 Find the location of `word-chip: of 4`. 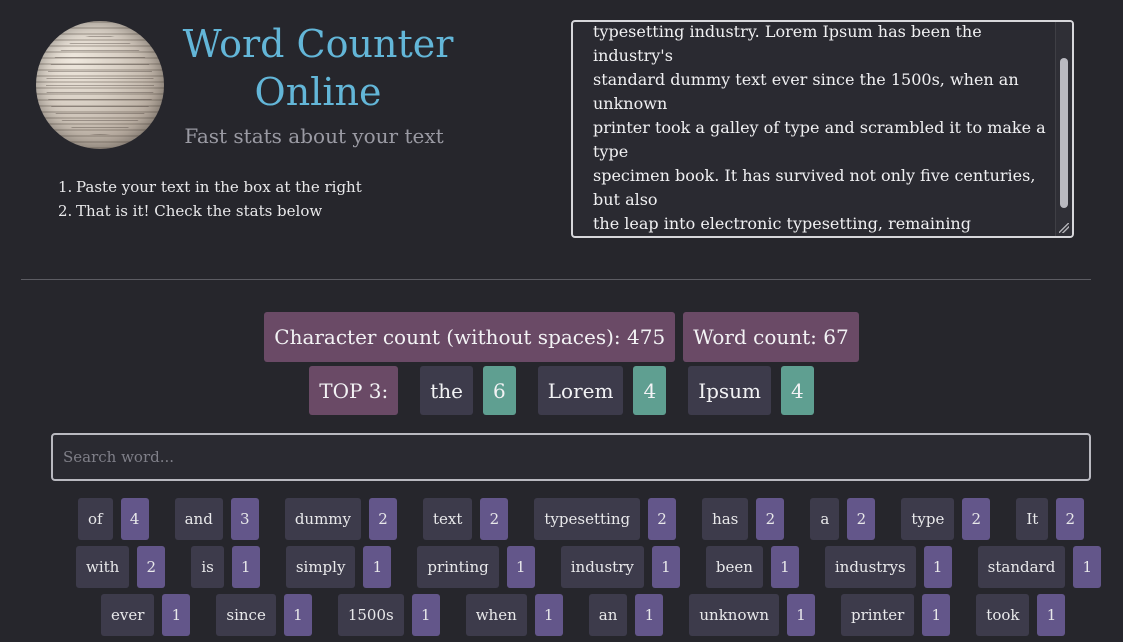

word-chip: of 4 is located at coordinates (113, 519).